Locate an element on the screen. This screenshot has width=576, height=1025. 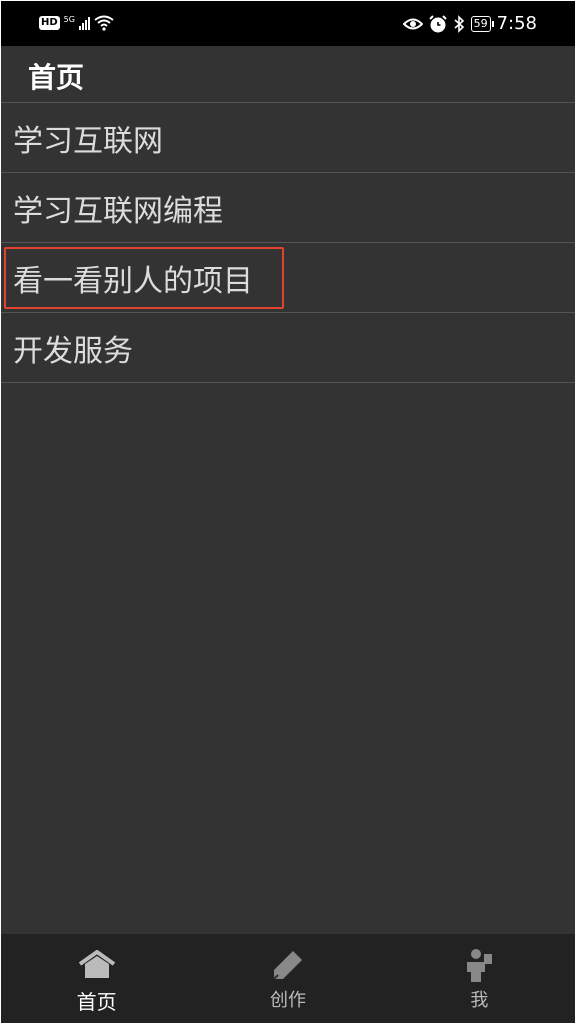
wifi-icon is located at coordinates (104, 23).